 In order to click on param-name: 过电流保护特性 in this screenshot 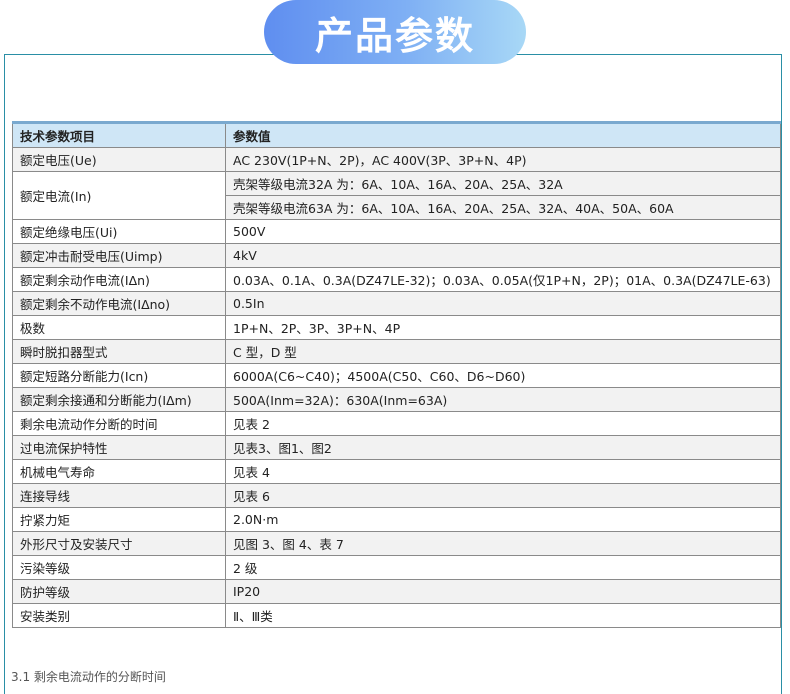, I will do `click(119, 447)`.